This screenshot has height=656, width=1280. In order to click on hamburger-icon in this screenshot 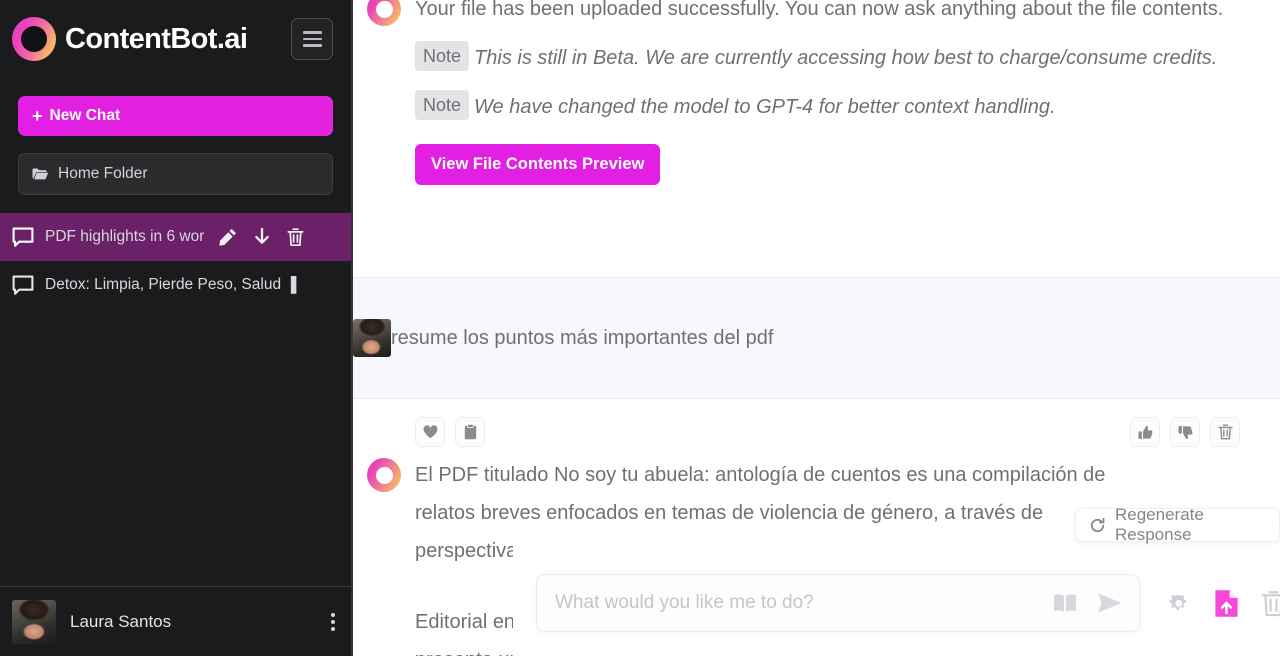, I will do `click(312, 39)`.